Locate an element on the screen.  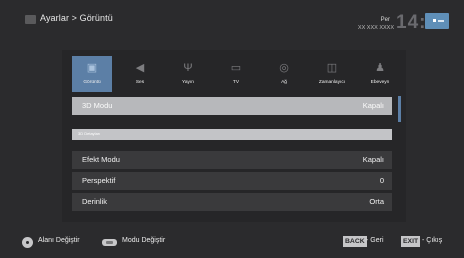
channel-info-icon is located at coordinates (437, 21).